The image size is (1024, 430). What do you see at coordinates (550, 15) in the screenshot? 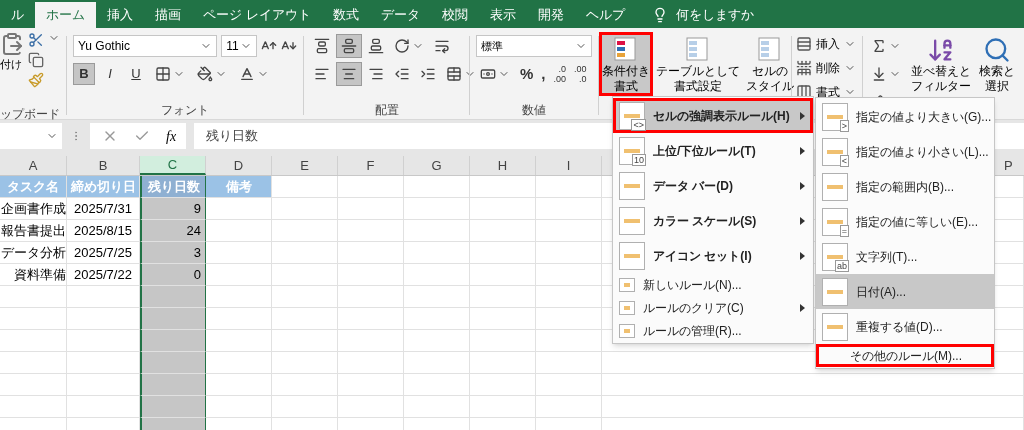
I see `ribbon-tab: 開発` at bounding box center [550, 15].